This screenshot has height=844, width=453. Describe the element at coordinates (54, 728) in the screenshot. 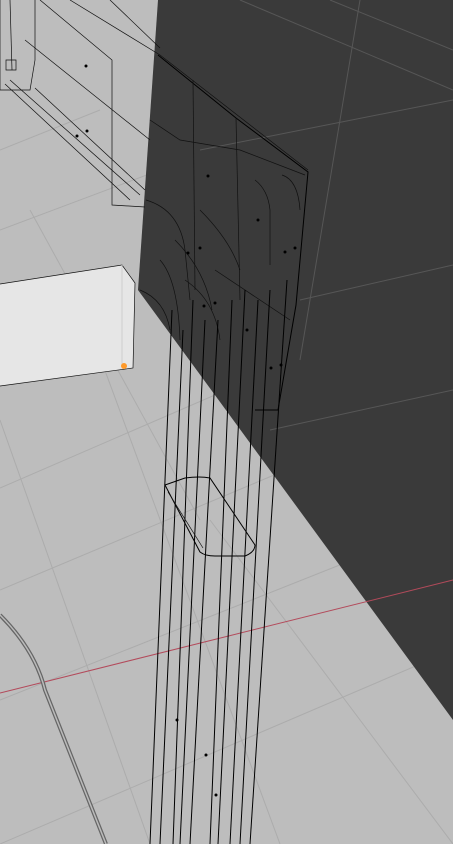

I see `curved-tube-object` at that location.